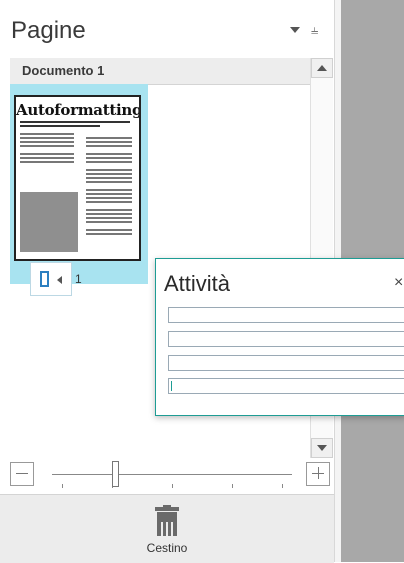 This screenshot has height=563, width=404. I want to click on pane-title: Pagine, so click(48, 30).